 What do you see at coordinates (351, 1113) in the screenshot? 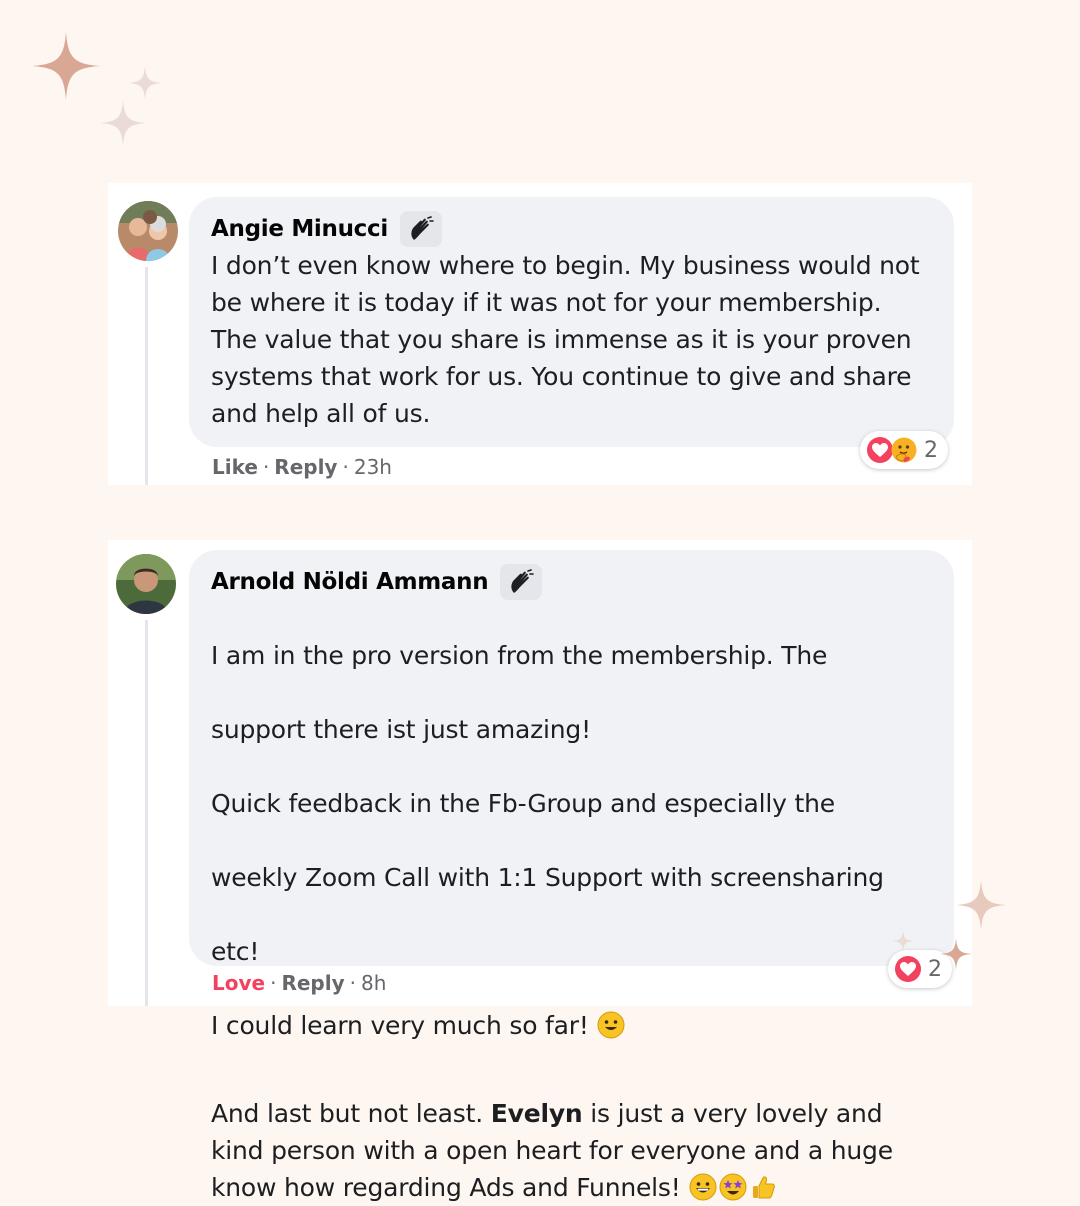
I see `text-segment: And last but not least.` at bounding box center [351, 1113].